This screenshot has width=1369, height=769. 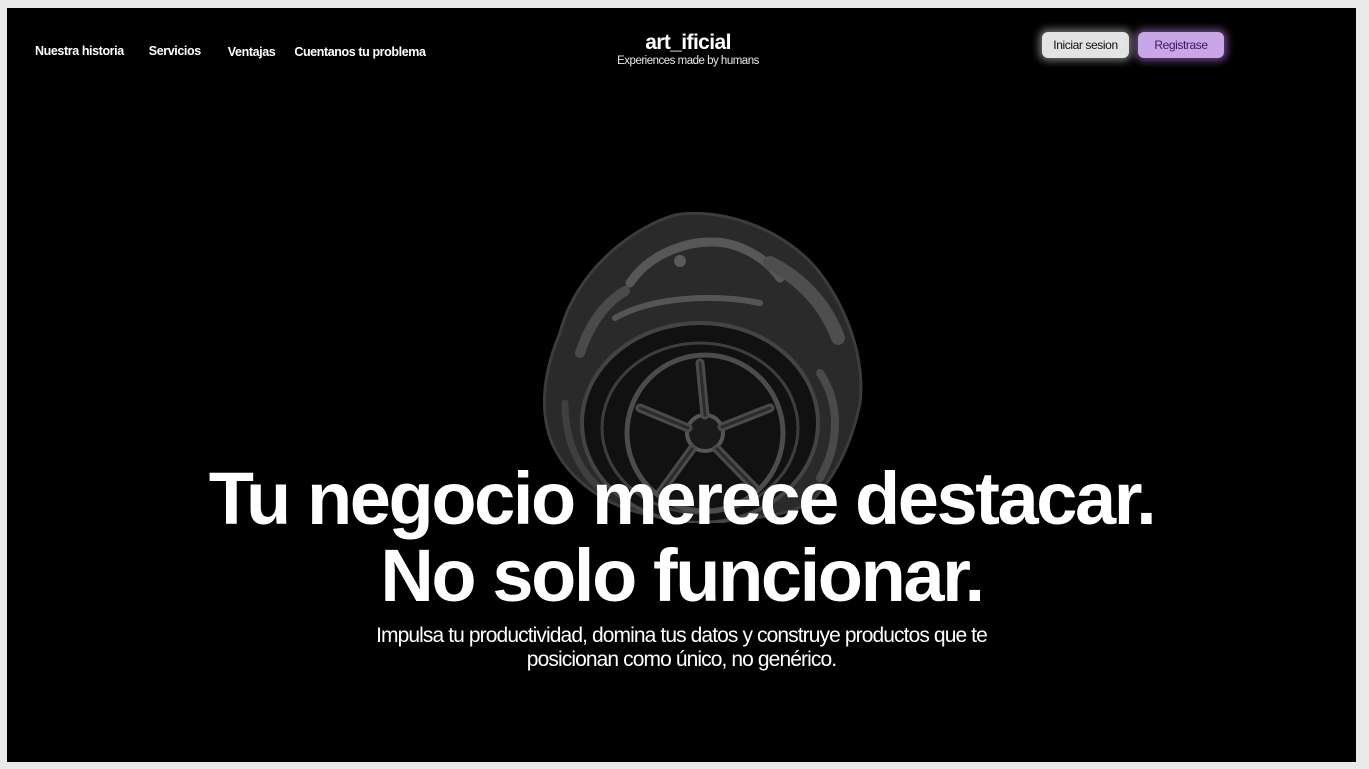 What do you see at coordinates (682, 498) in the screenshot?
I see `hero-headline-line1: Tu negocio merece destacar.` at bounding box center [682, 498].